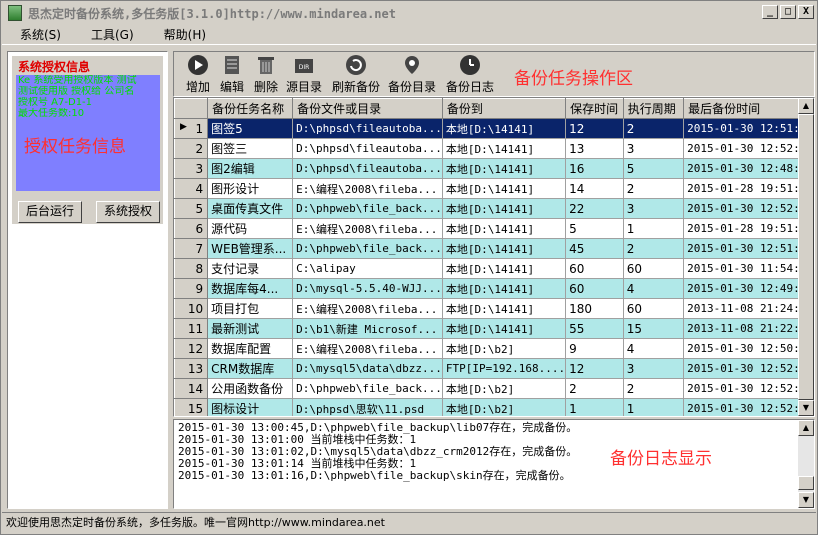 This screenshot has width=818, height=535. What do you see at coordinates (250, 108) in the screenshot?
I see `col-task-name: 备份任务名称` at bounding box center [250, 108].